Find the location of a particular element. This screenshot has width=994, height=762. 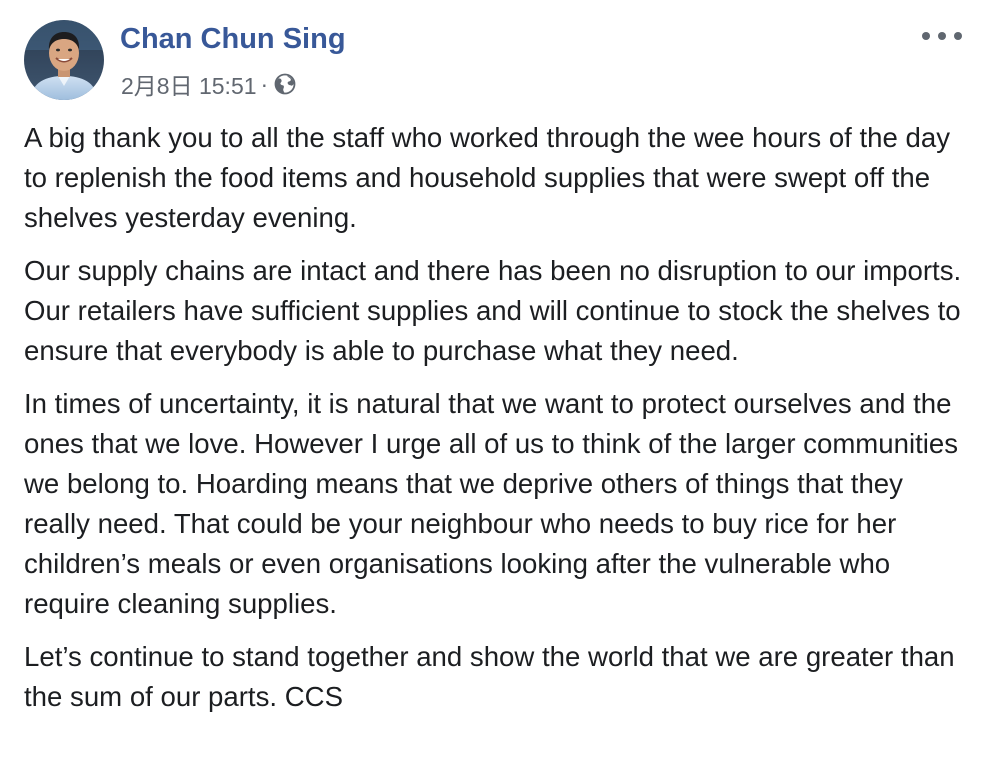

globe-icon-graphic is located at coordinates (285, 84).